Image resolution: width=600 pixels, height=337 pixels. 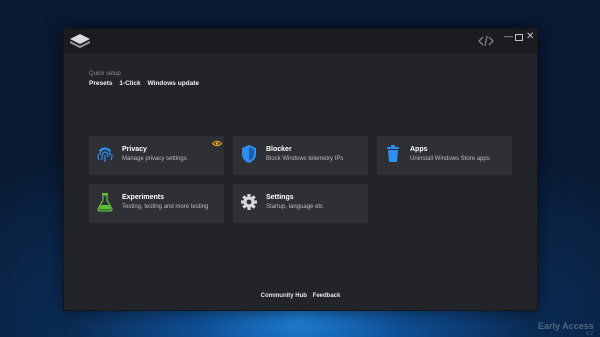 I want to click on card-description: Block Windows telemetry IPs, so click(x=305, y=159).